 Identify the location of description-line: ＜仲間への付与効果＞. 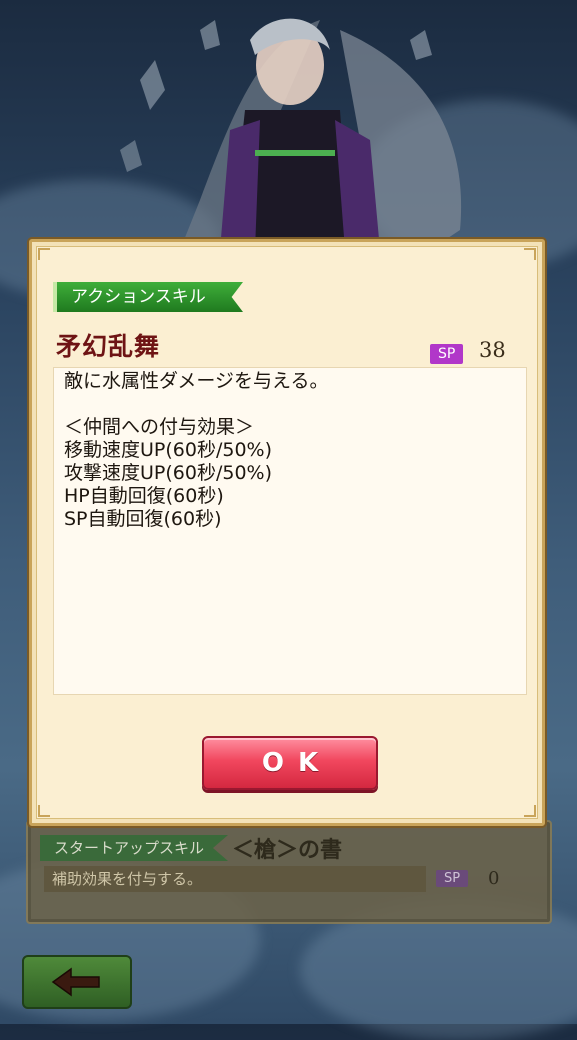
(159, 427).